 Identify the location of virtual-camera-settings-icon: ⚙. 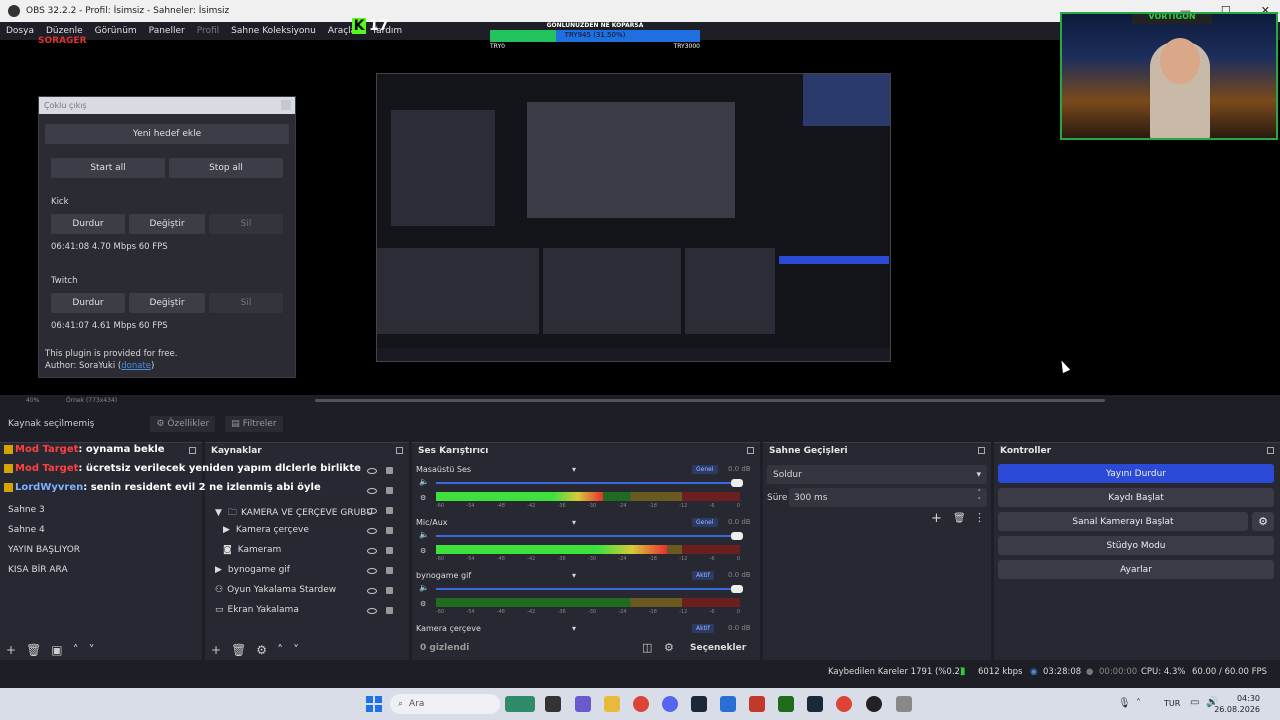
(1263, 521).